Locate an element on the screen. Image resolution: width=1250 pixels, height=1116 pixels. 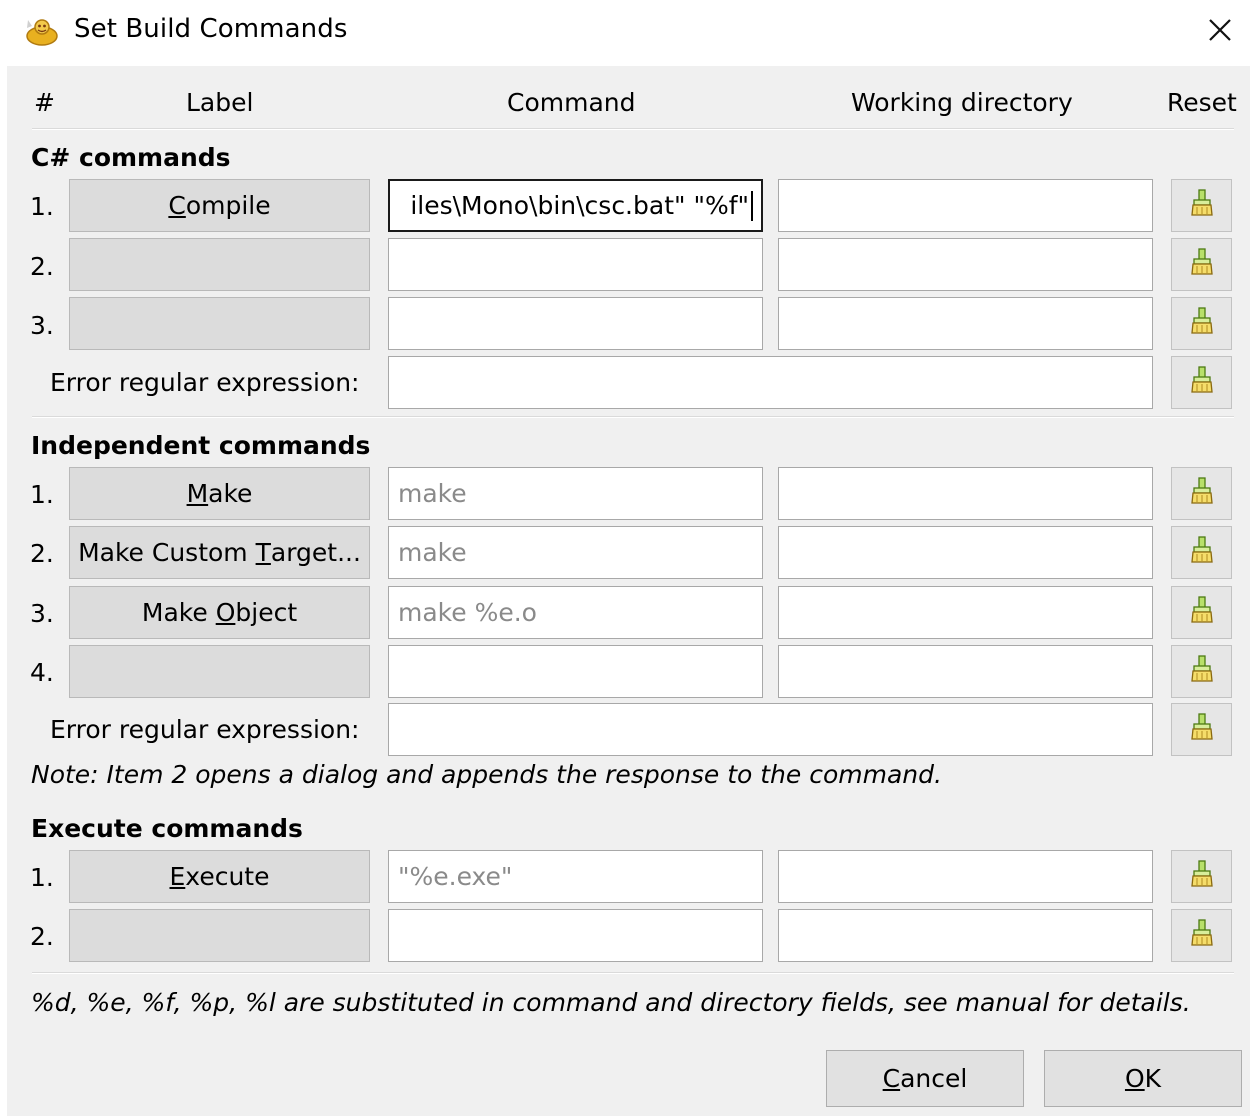
label-button-make-object: Make Object is located at coordinates (219, 612).